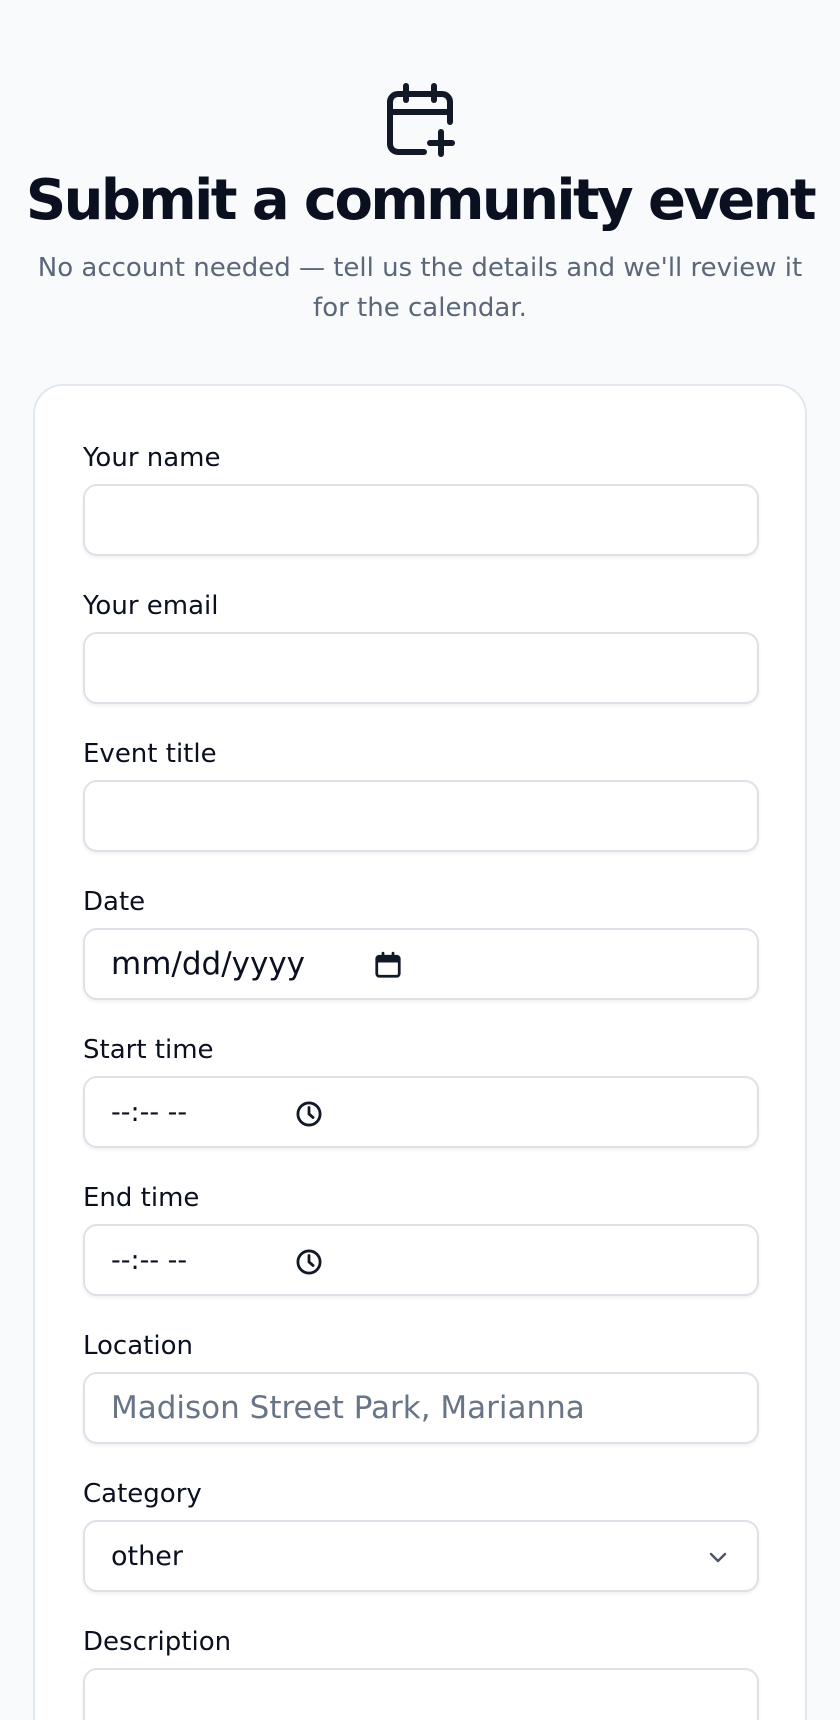 This screenshot has width=840, height=1720. Describe the element at coordinates (151, 606) in the screenshot. I see `email-label: Your email` at that location.